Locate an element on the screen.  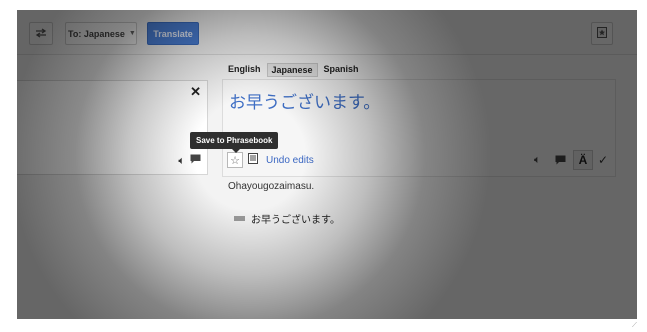
dictionary-entry: お早うございます。 is located at coordinates (287, 218).